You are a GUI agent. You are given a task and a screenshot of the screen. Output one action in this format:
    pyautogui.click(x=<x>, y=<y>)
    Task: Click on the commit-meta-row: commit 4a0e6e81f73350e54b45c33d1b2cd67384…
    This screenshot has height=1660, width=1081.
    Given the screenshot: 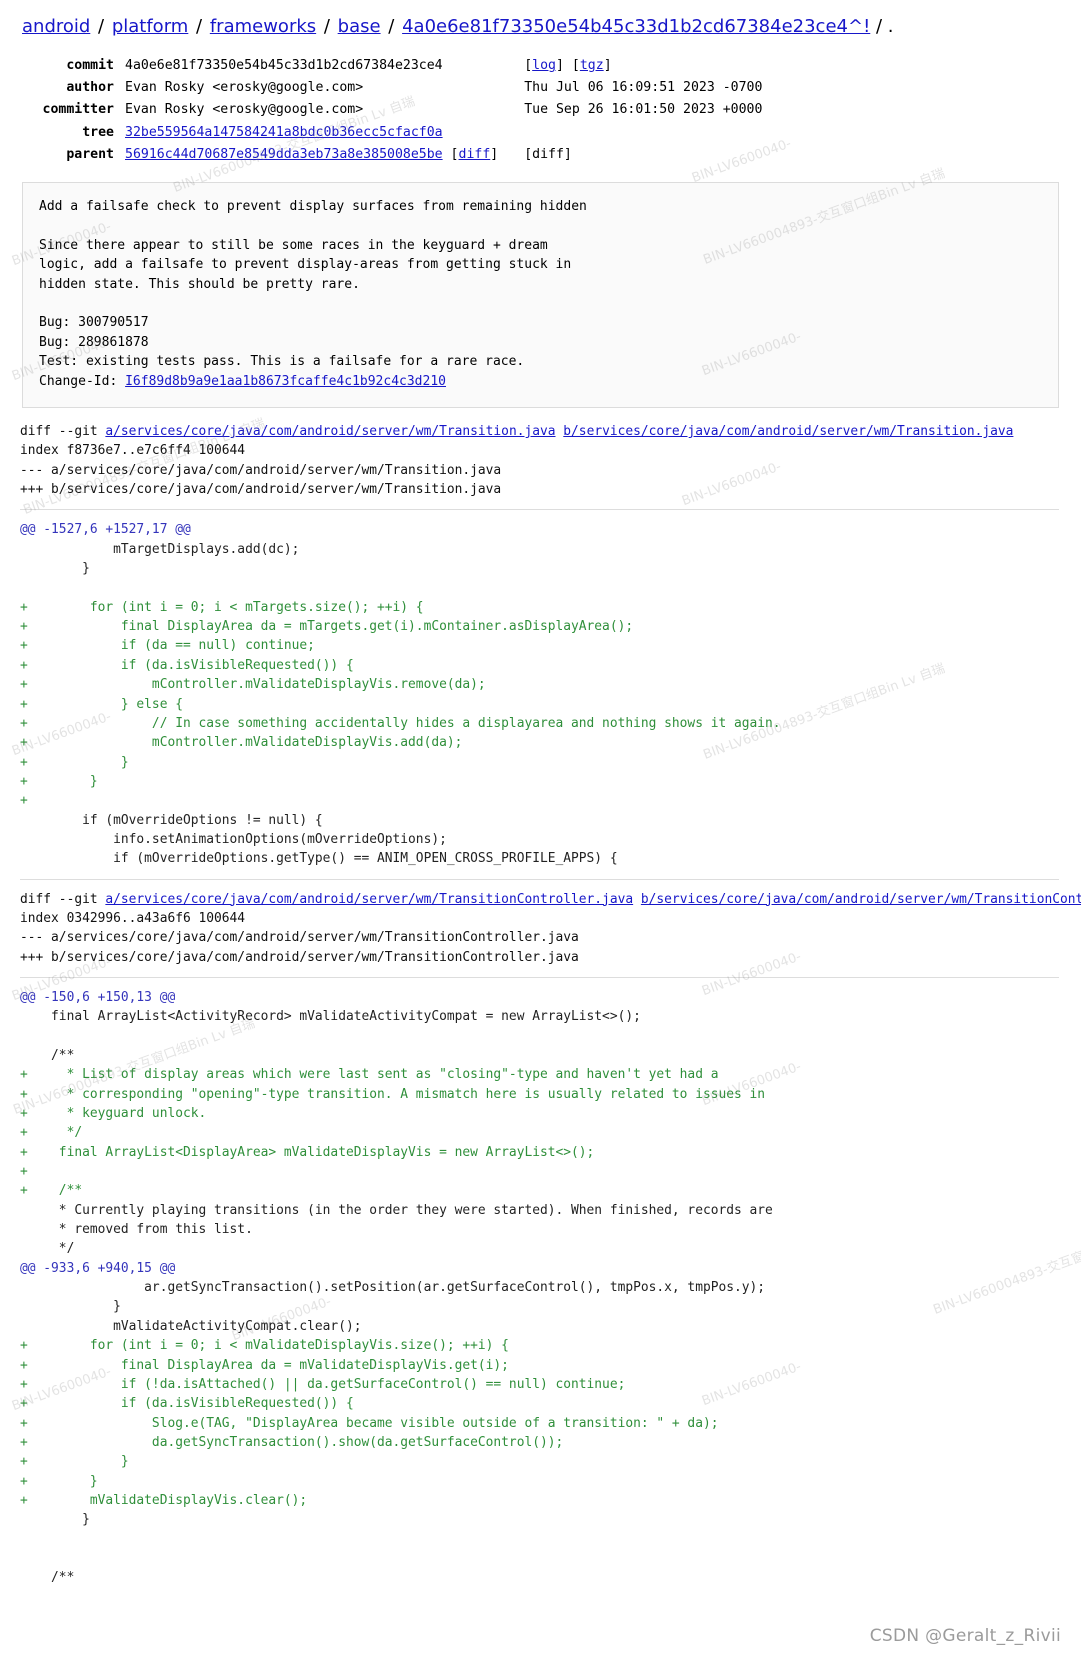 What is the action you would take?
    pyautogui.click(x=392, y=66)
    